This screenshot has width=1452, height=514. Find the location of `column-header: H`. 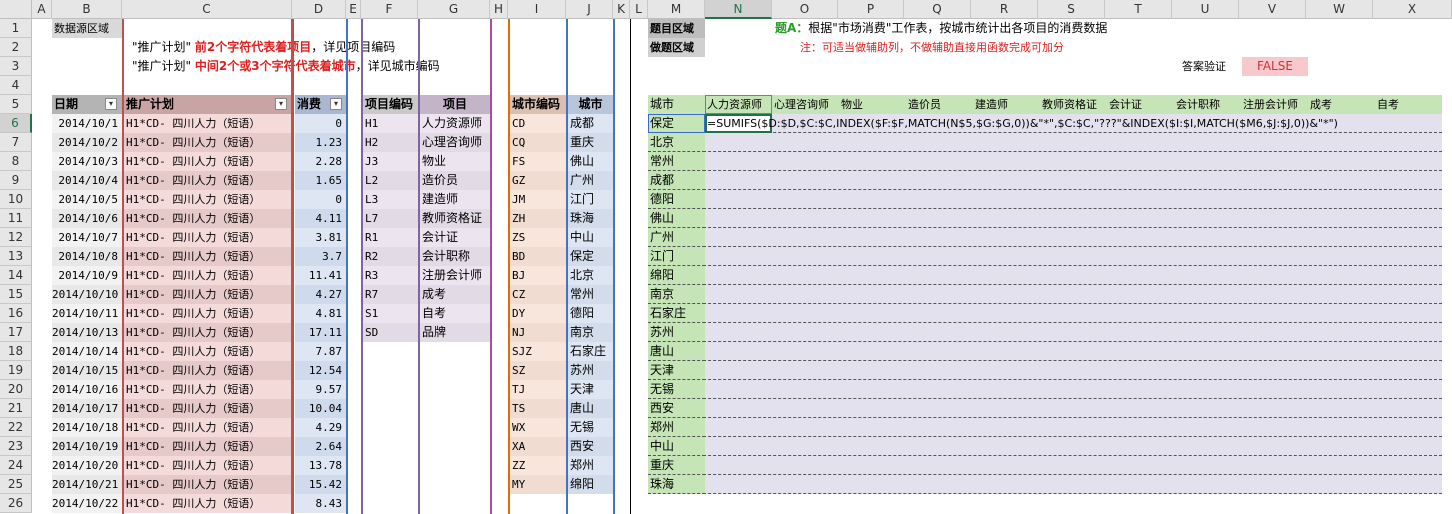

column-header: H is located at coordinates (499, 9).